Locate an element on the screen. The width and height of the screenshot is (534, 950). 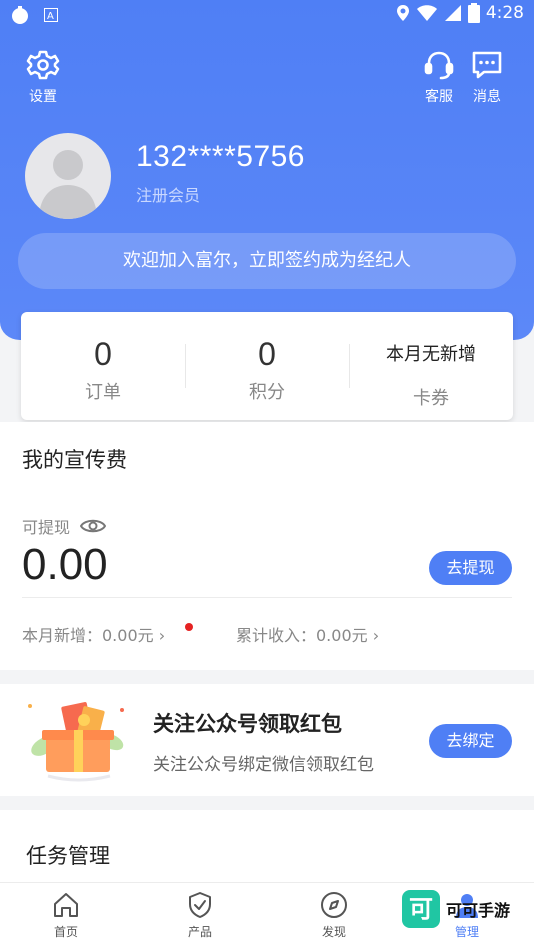
welcome-banner: 欢迎加入富尔，立即签约成为经纪人 is located at coordinates (267, 261).